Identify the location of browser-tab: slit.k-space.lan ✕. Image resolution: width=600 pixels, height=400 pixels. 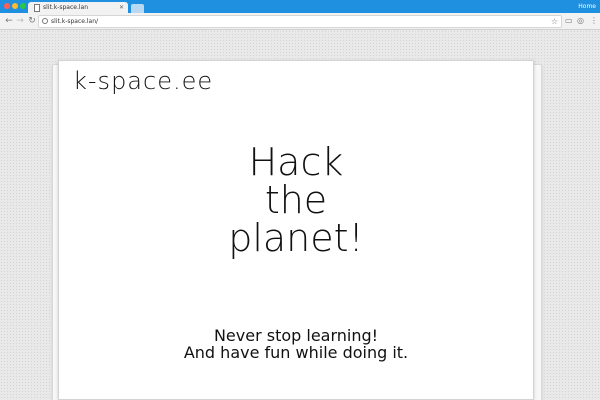
(78, 7).